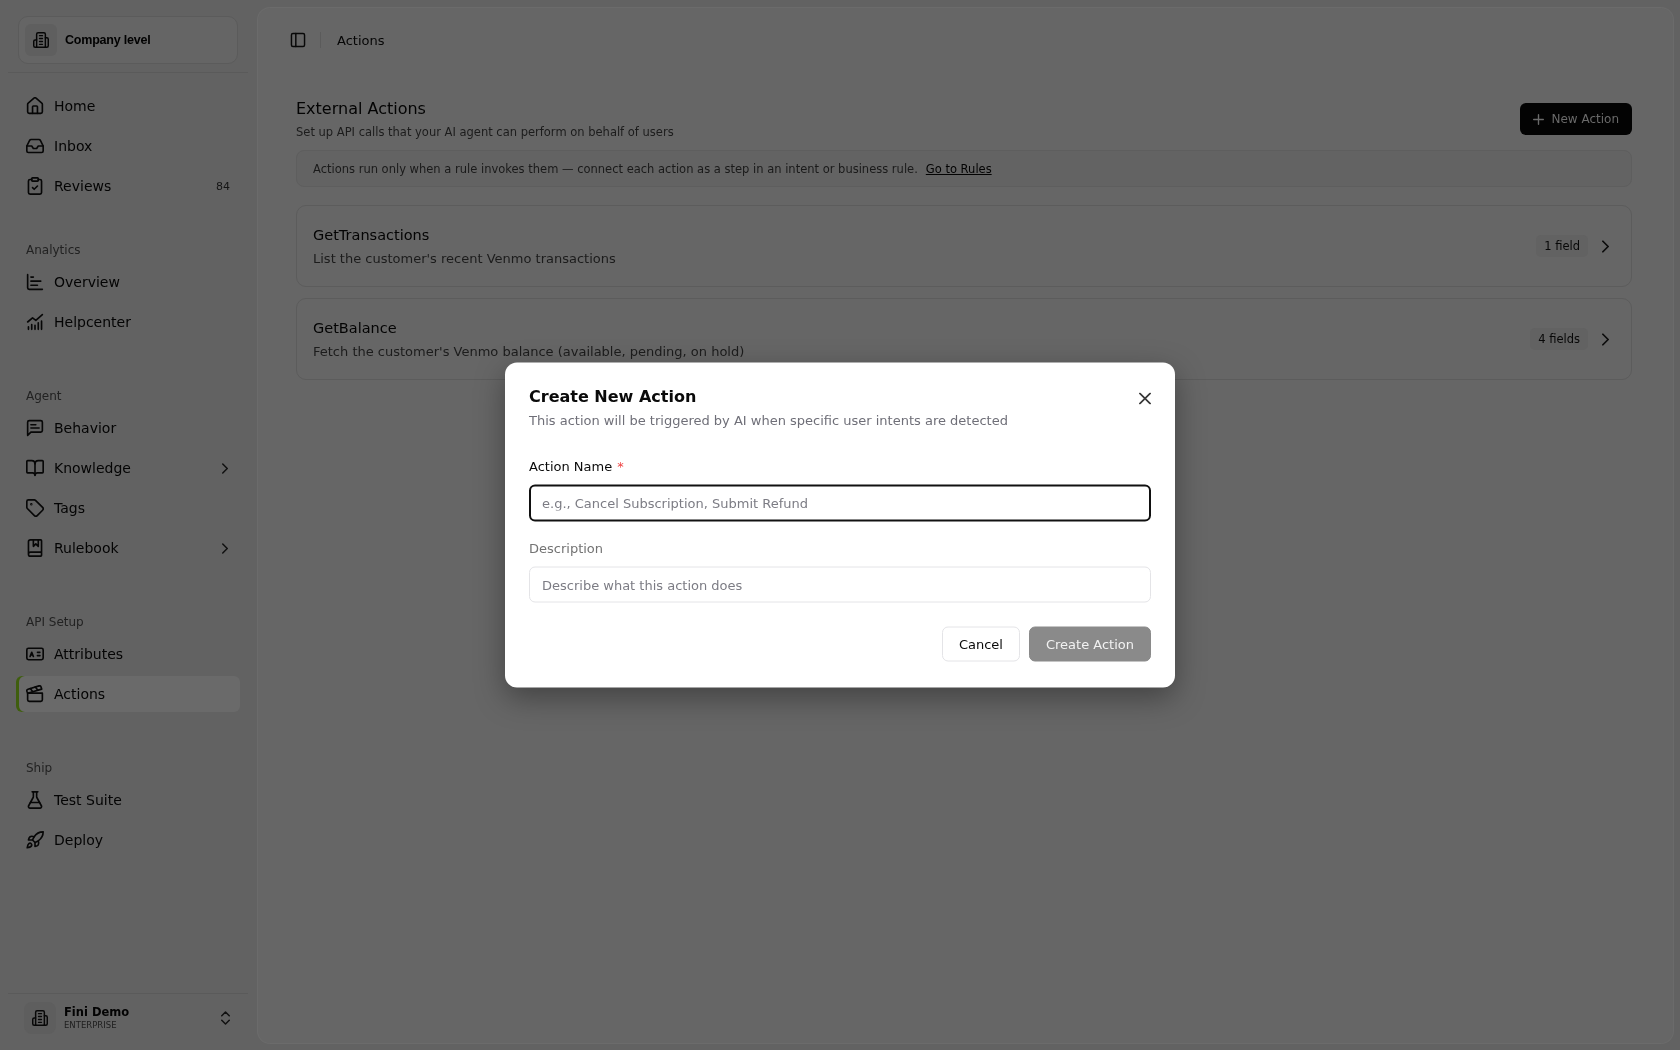  What do you see at coordinates (90, 1025) in the screenshot?
I see `account-plan: ENTERPRISE` at bounding box center [90, 1025].